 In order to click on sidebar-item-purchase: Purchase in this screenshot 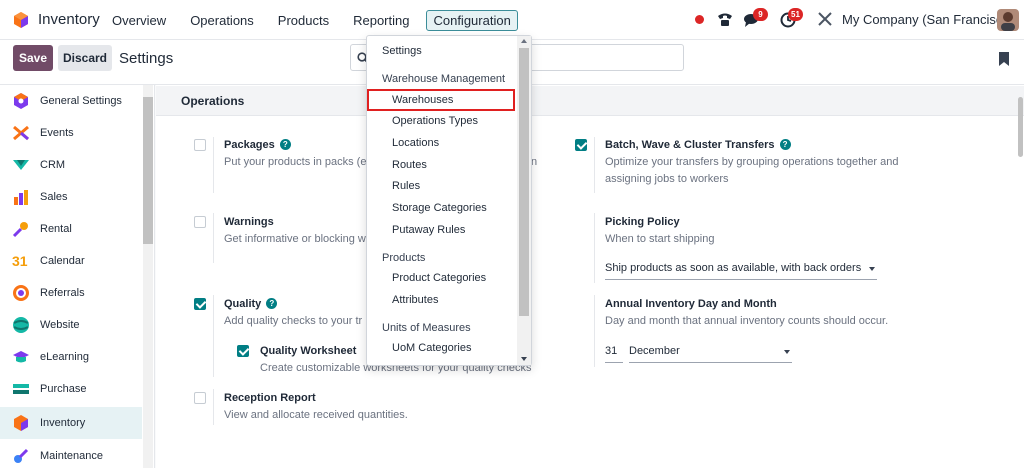, I will do `click(71, 389)`.